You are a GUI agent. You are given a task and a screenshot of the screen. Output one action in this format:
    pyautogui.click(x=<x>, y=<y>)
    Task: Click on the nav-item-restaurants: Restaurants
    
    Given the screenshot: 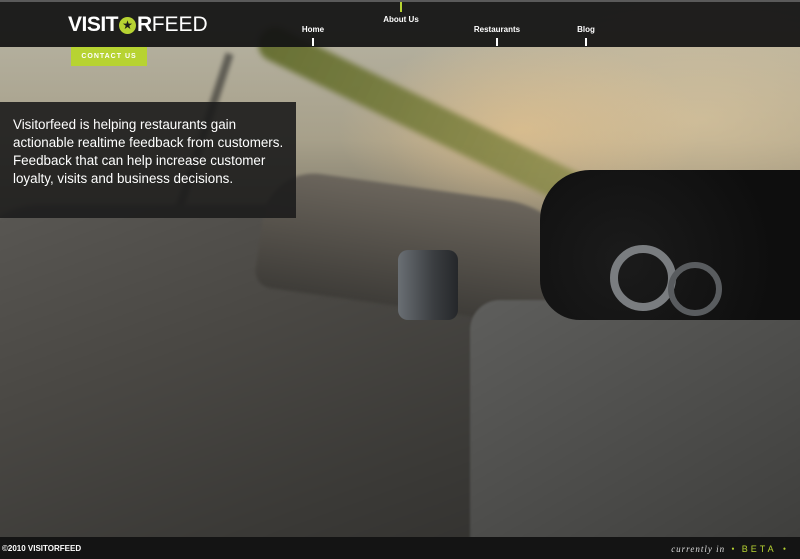 What is the action you would take?
    pyautogui.click(x=497, y=35)
    